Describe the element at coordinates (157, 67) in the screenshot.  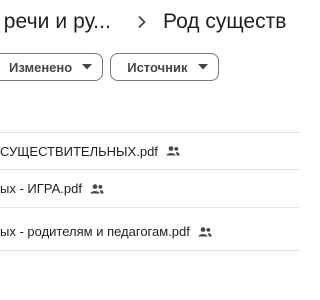
I see `source-filter-label: Источник` at that location.